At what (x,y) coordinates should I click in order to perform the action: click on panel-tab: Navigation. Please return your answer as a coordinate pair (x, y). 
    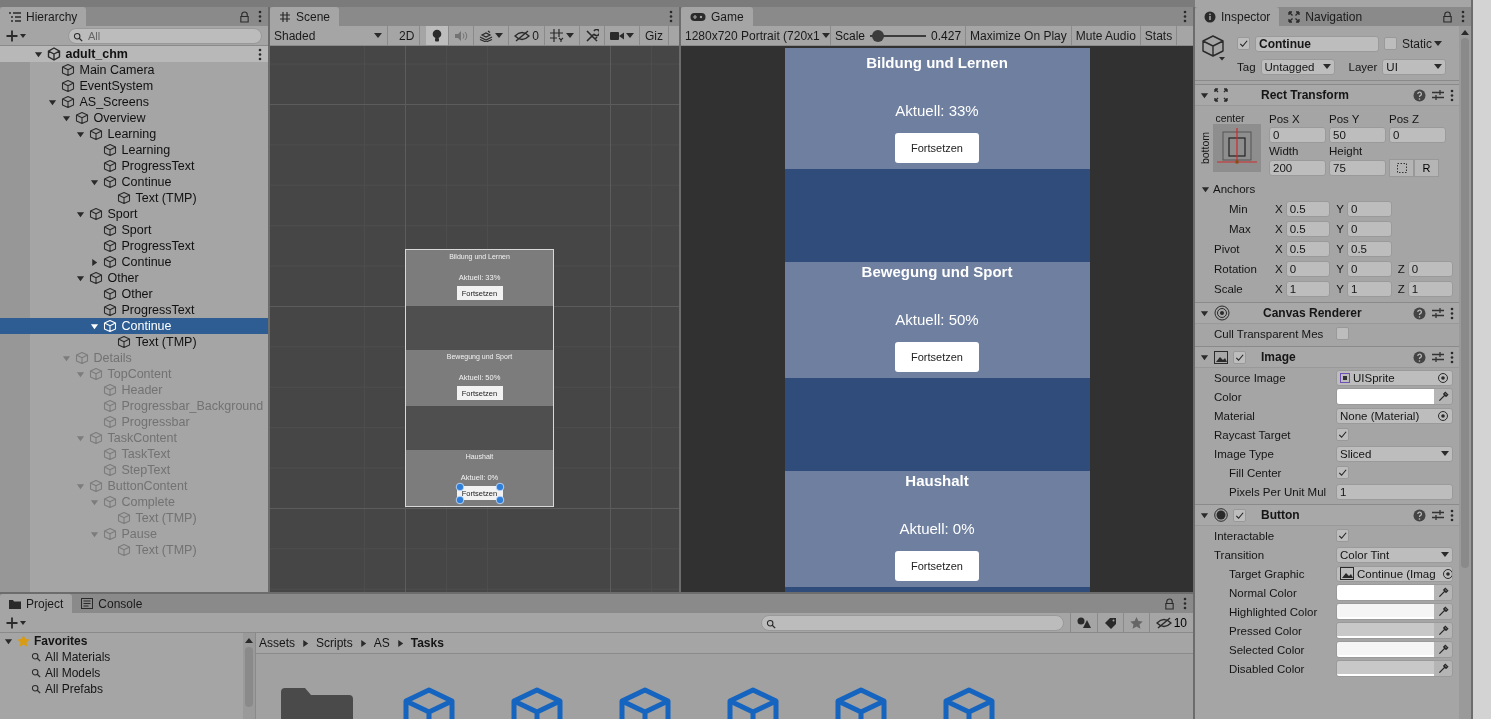
    Looking at the image, I should click on (1325, 16).